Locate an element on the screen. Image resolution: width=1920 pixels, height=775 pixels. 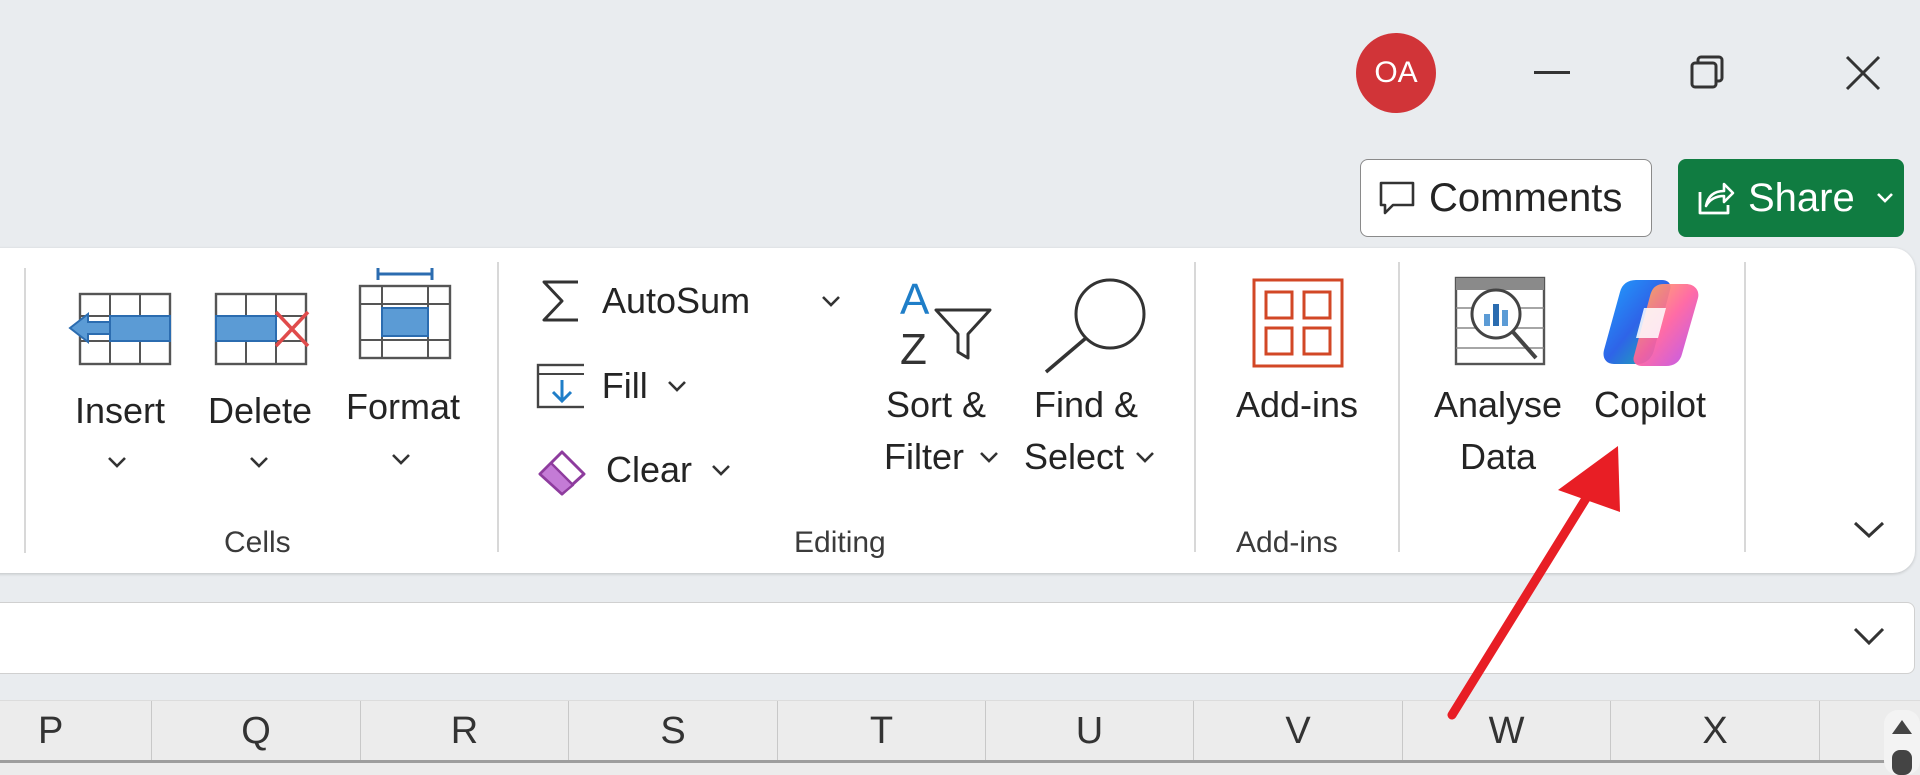
restore-button is located at coordinates (1707, 73).